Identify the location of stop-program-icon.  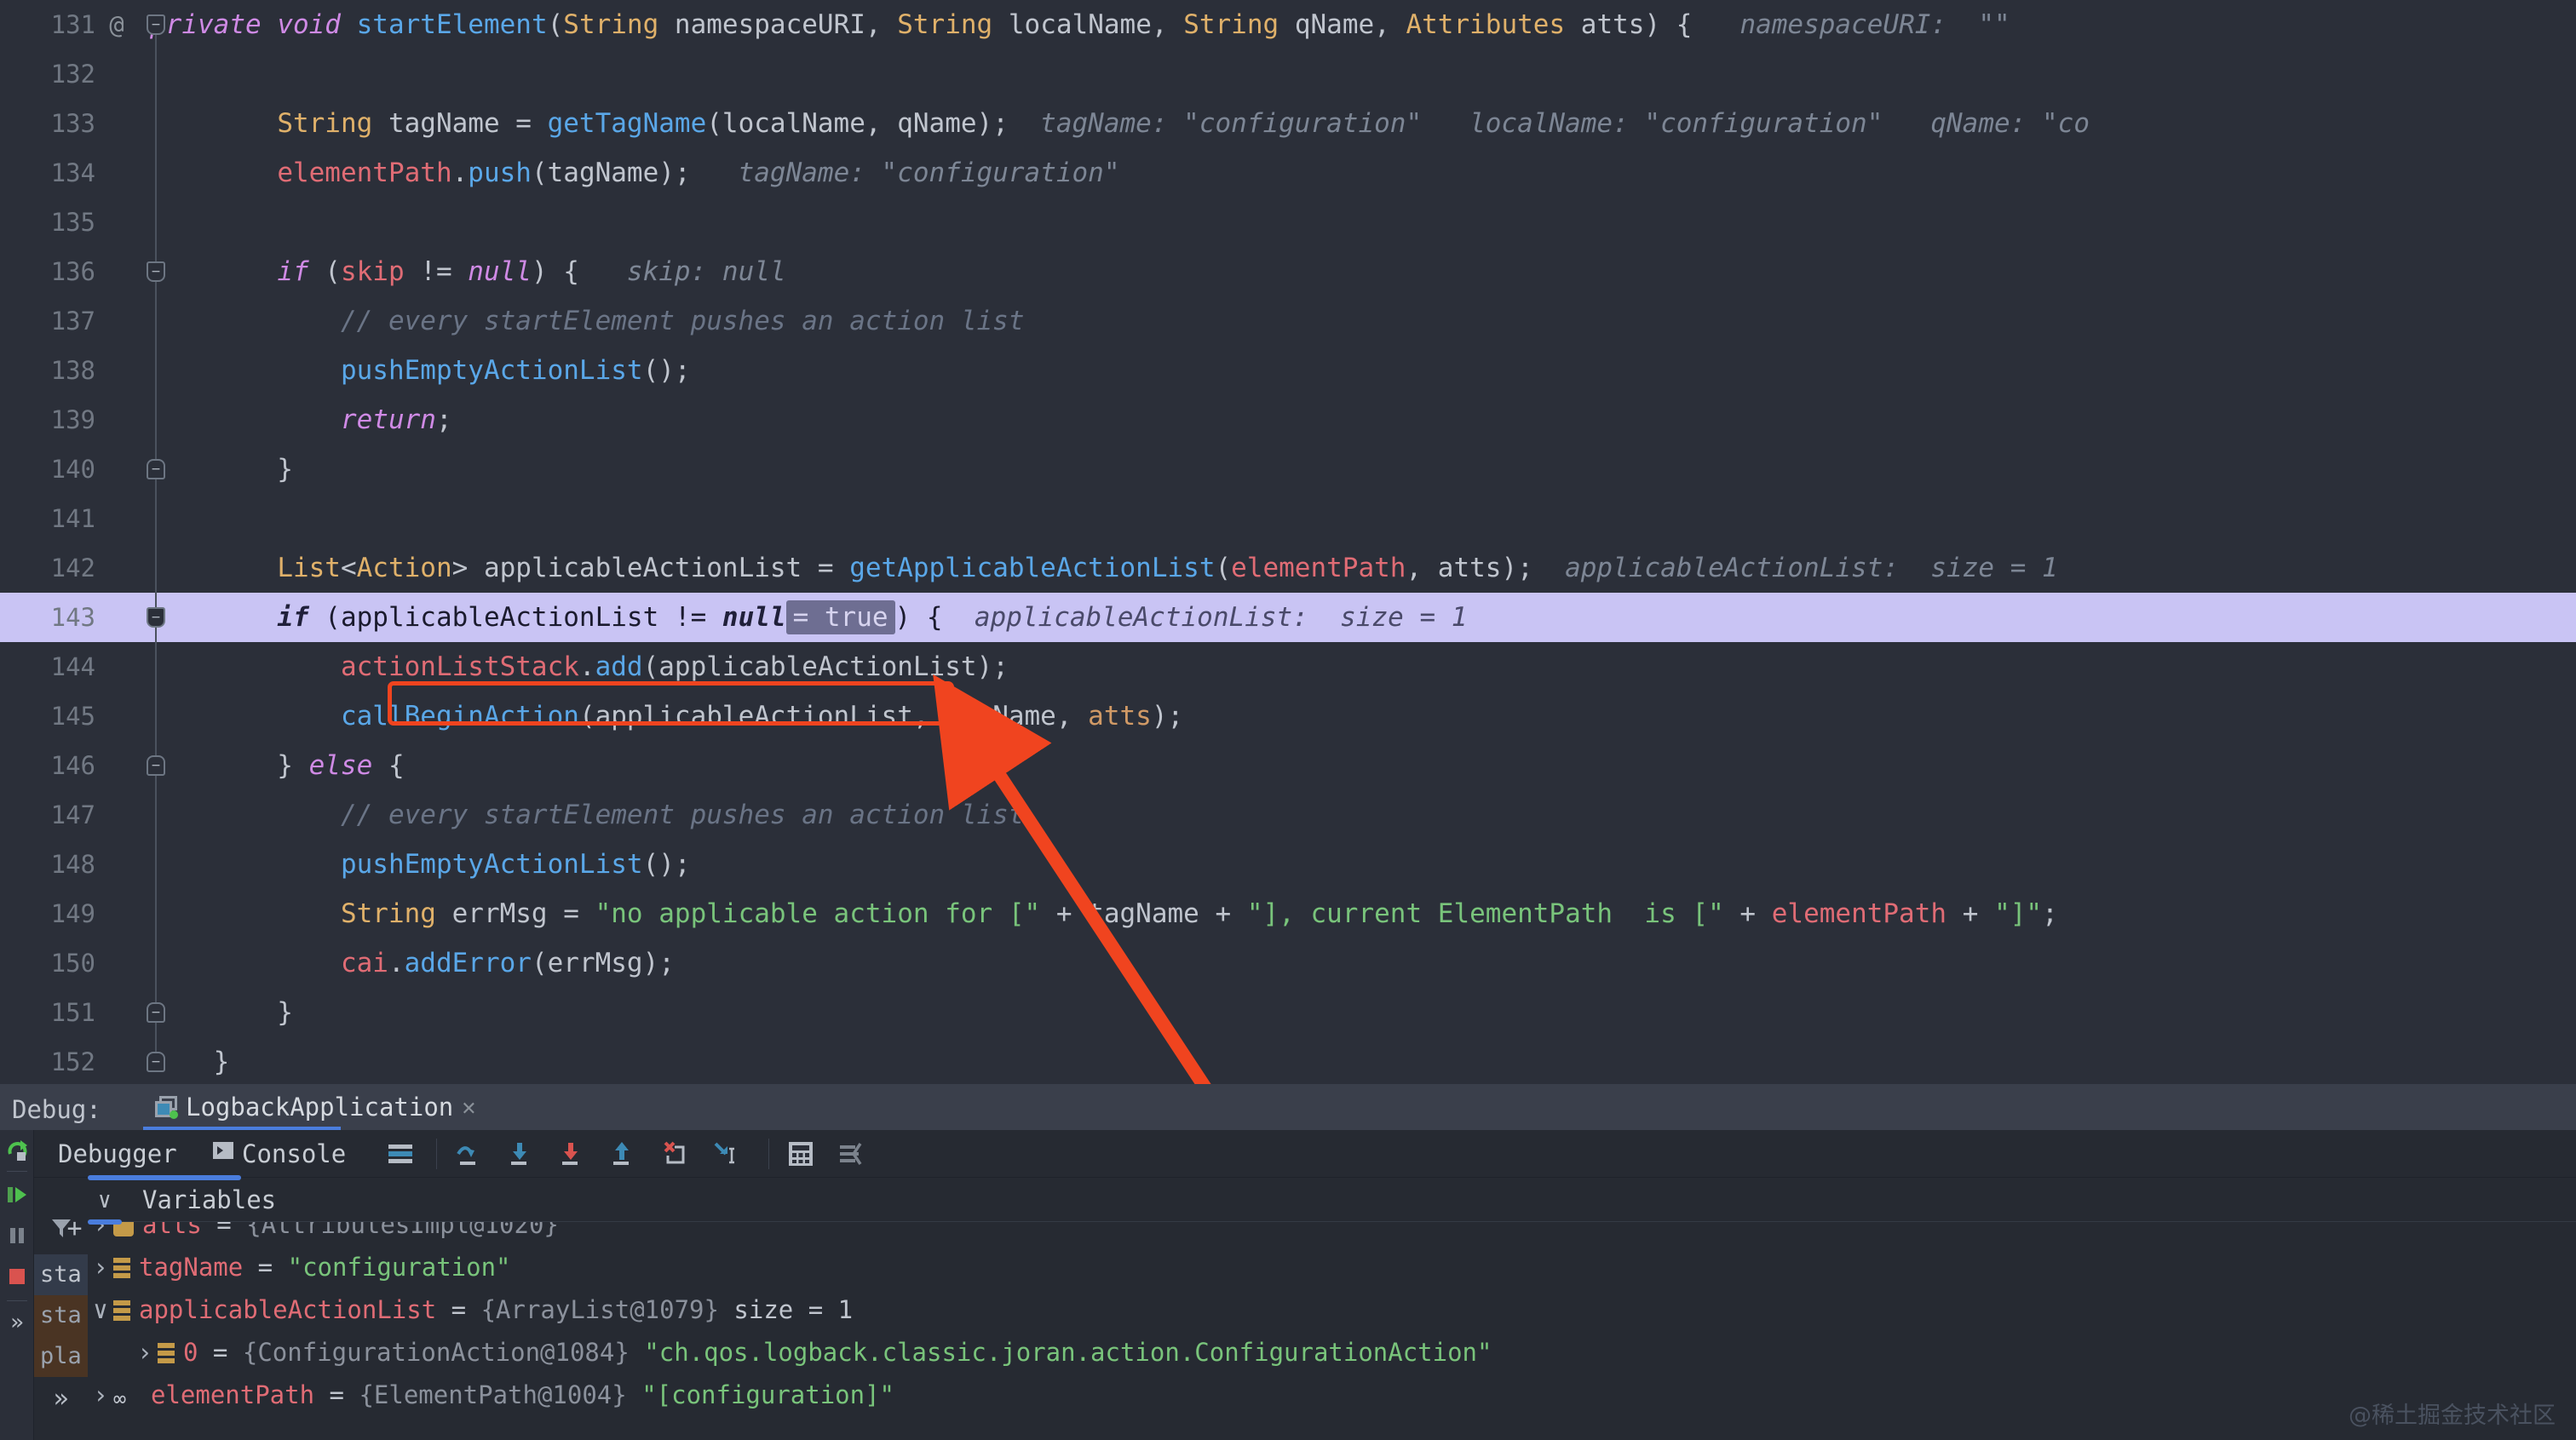
(17, 1276).